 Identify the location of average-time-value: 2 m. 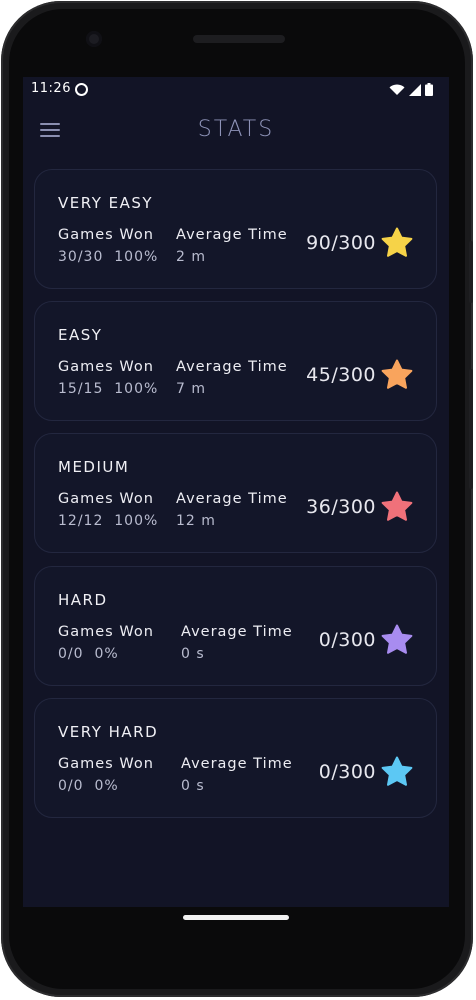
(191, 257).